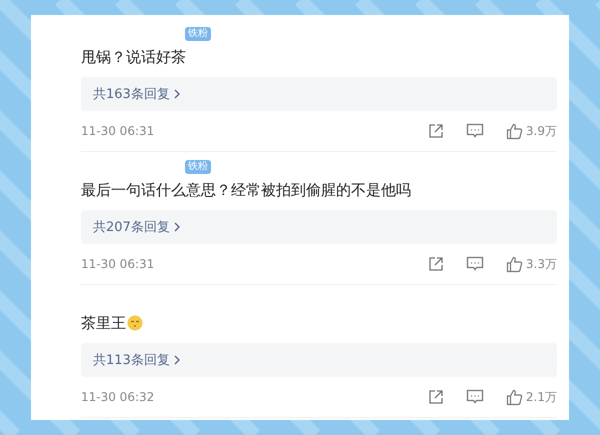  Describe the element at coordinates (131, 360) in the screenshot. I see `replies-count: 共113条回复` at that location.